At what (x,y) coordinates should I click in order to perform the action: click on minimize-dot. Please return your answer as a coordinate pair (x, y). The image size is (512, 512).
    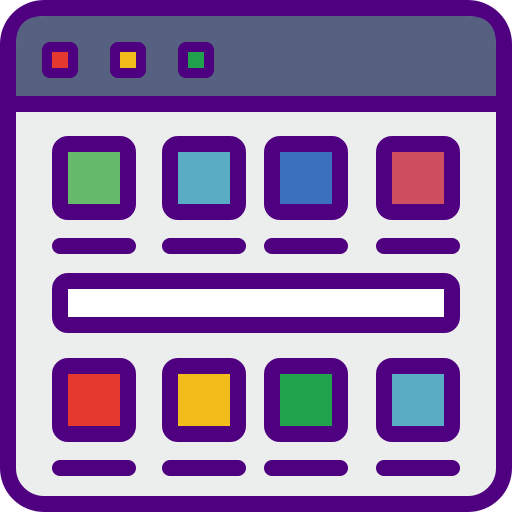
    Looking at the image, I should click on (128, 60).